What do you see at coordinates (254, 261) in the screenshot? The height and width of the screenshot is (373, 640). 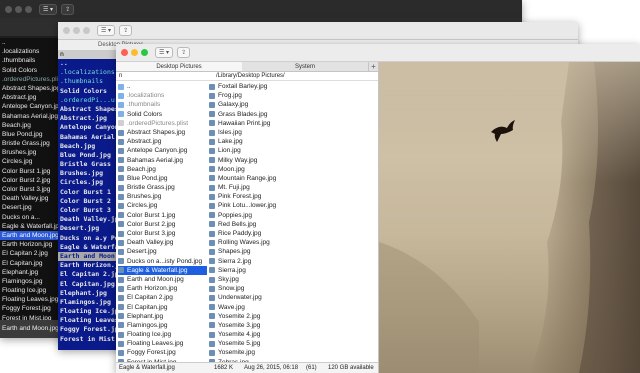 I see `list-item: Sierra 2.jpg` at bounding box center [254, 261].